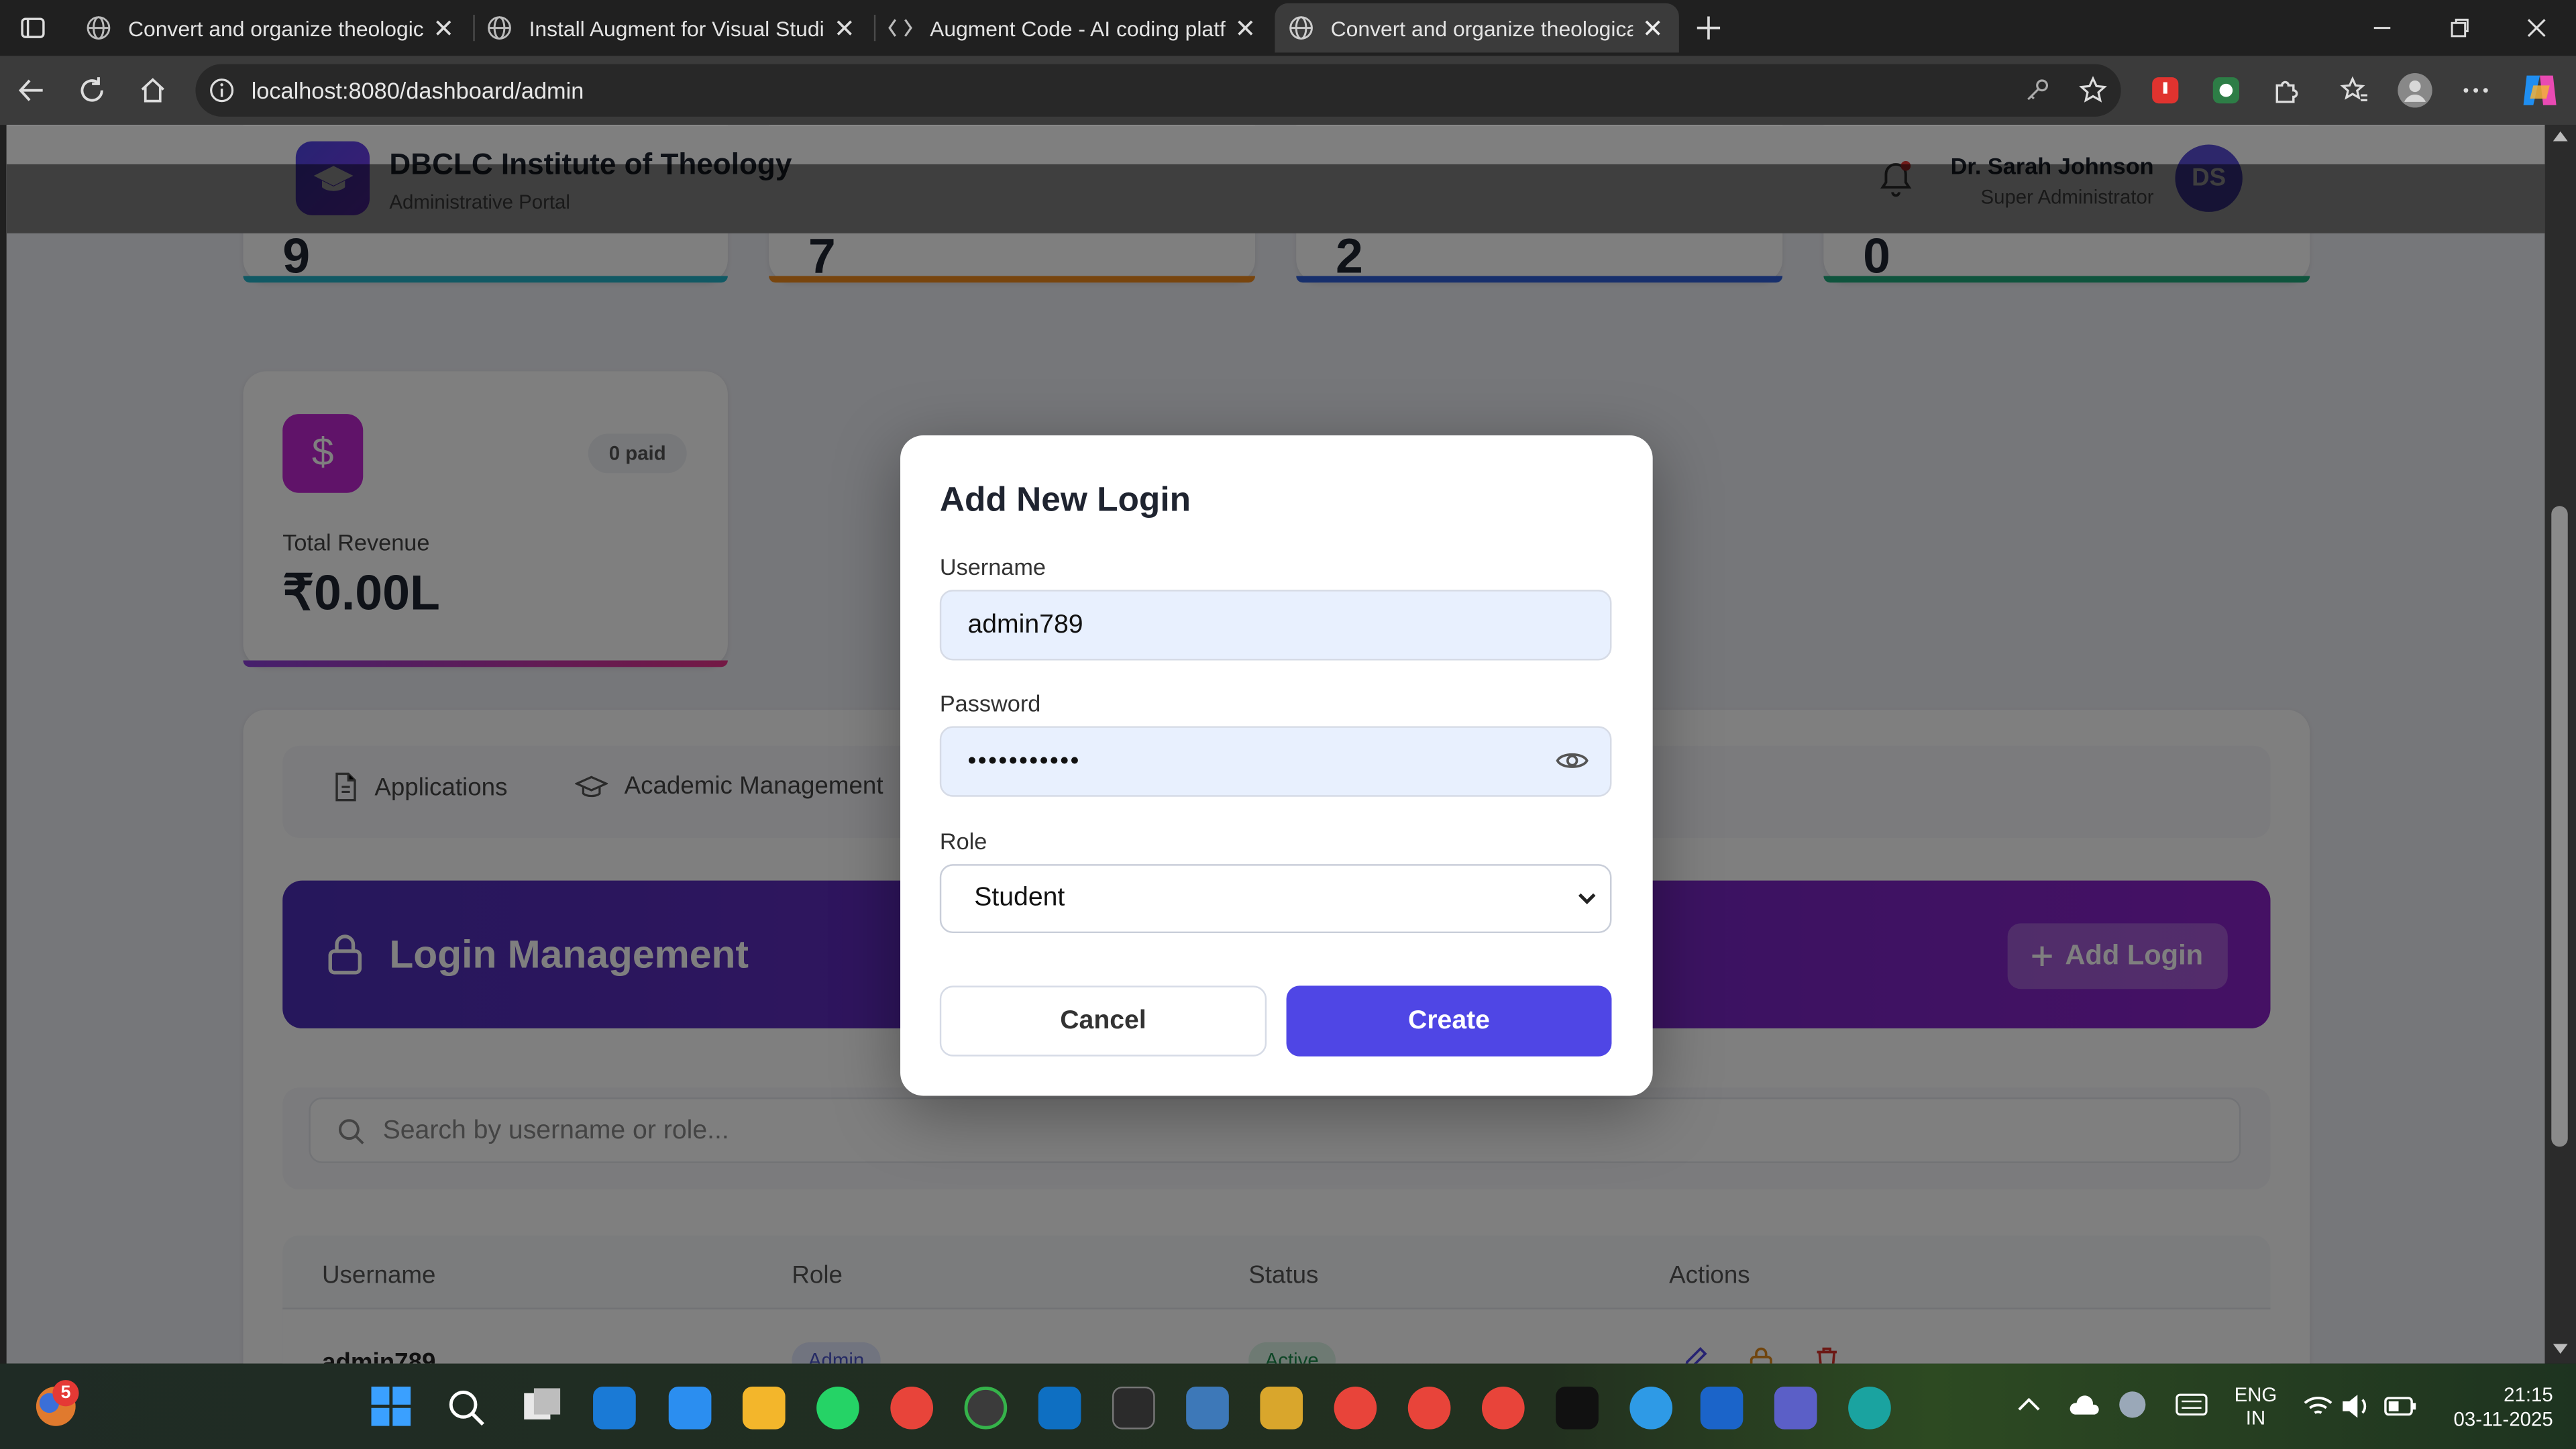 The height and width of the screenshot is (1449, 2576). Describe the element at coordinates (677, 28) in the screenshot. I see `tab-title: Install Augment for Visual Studio` at that location.